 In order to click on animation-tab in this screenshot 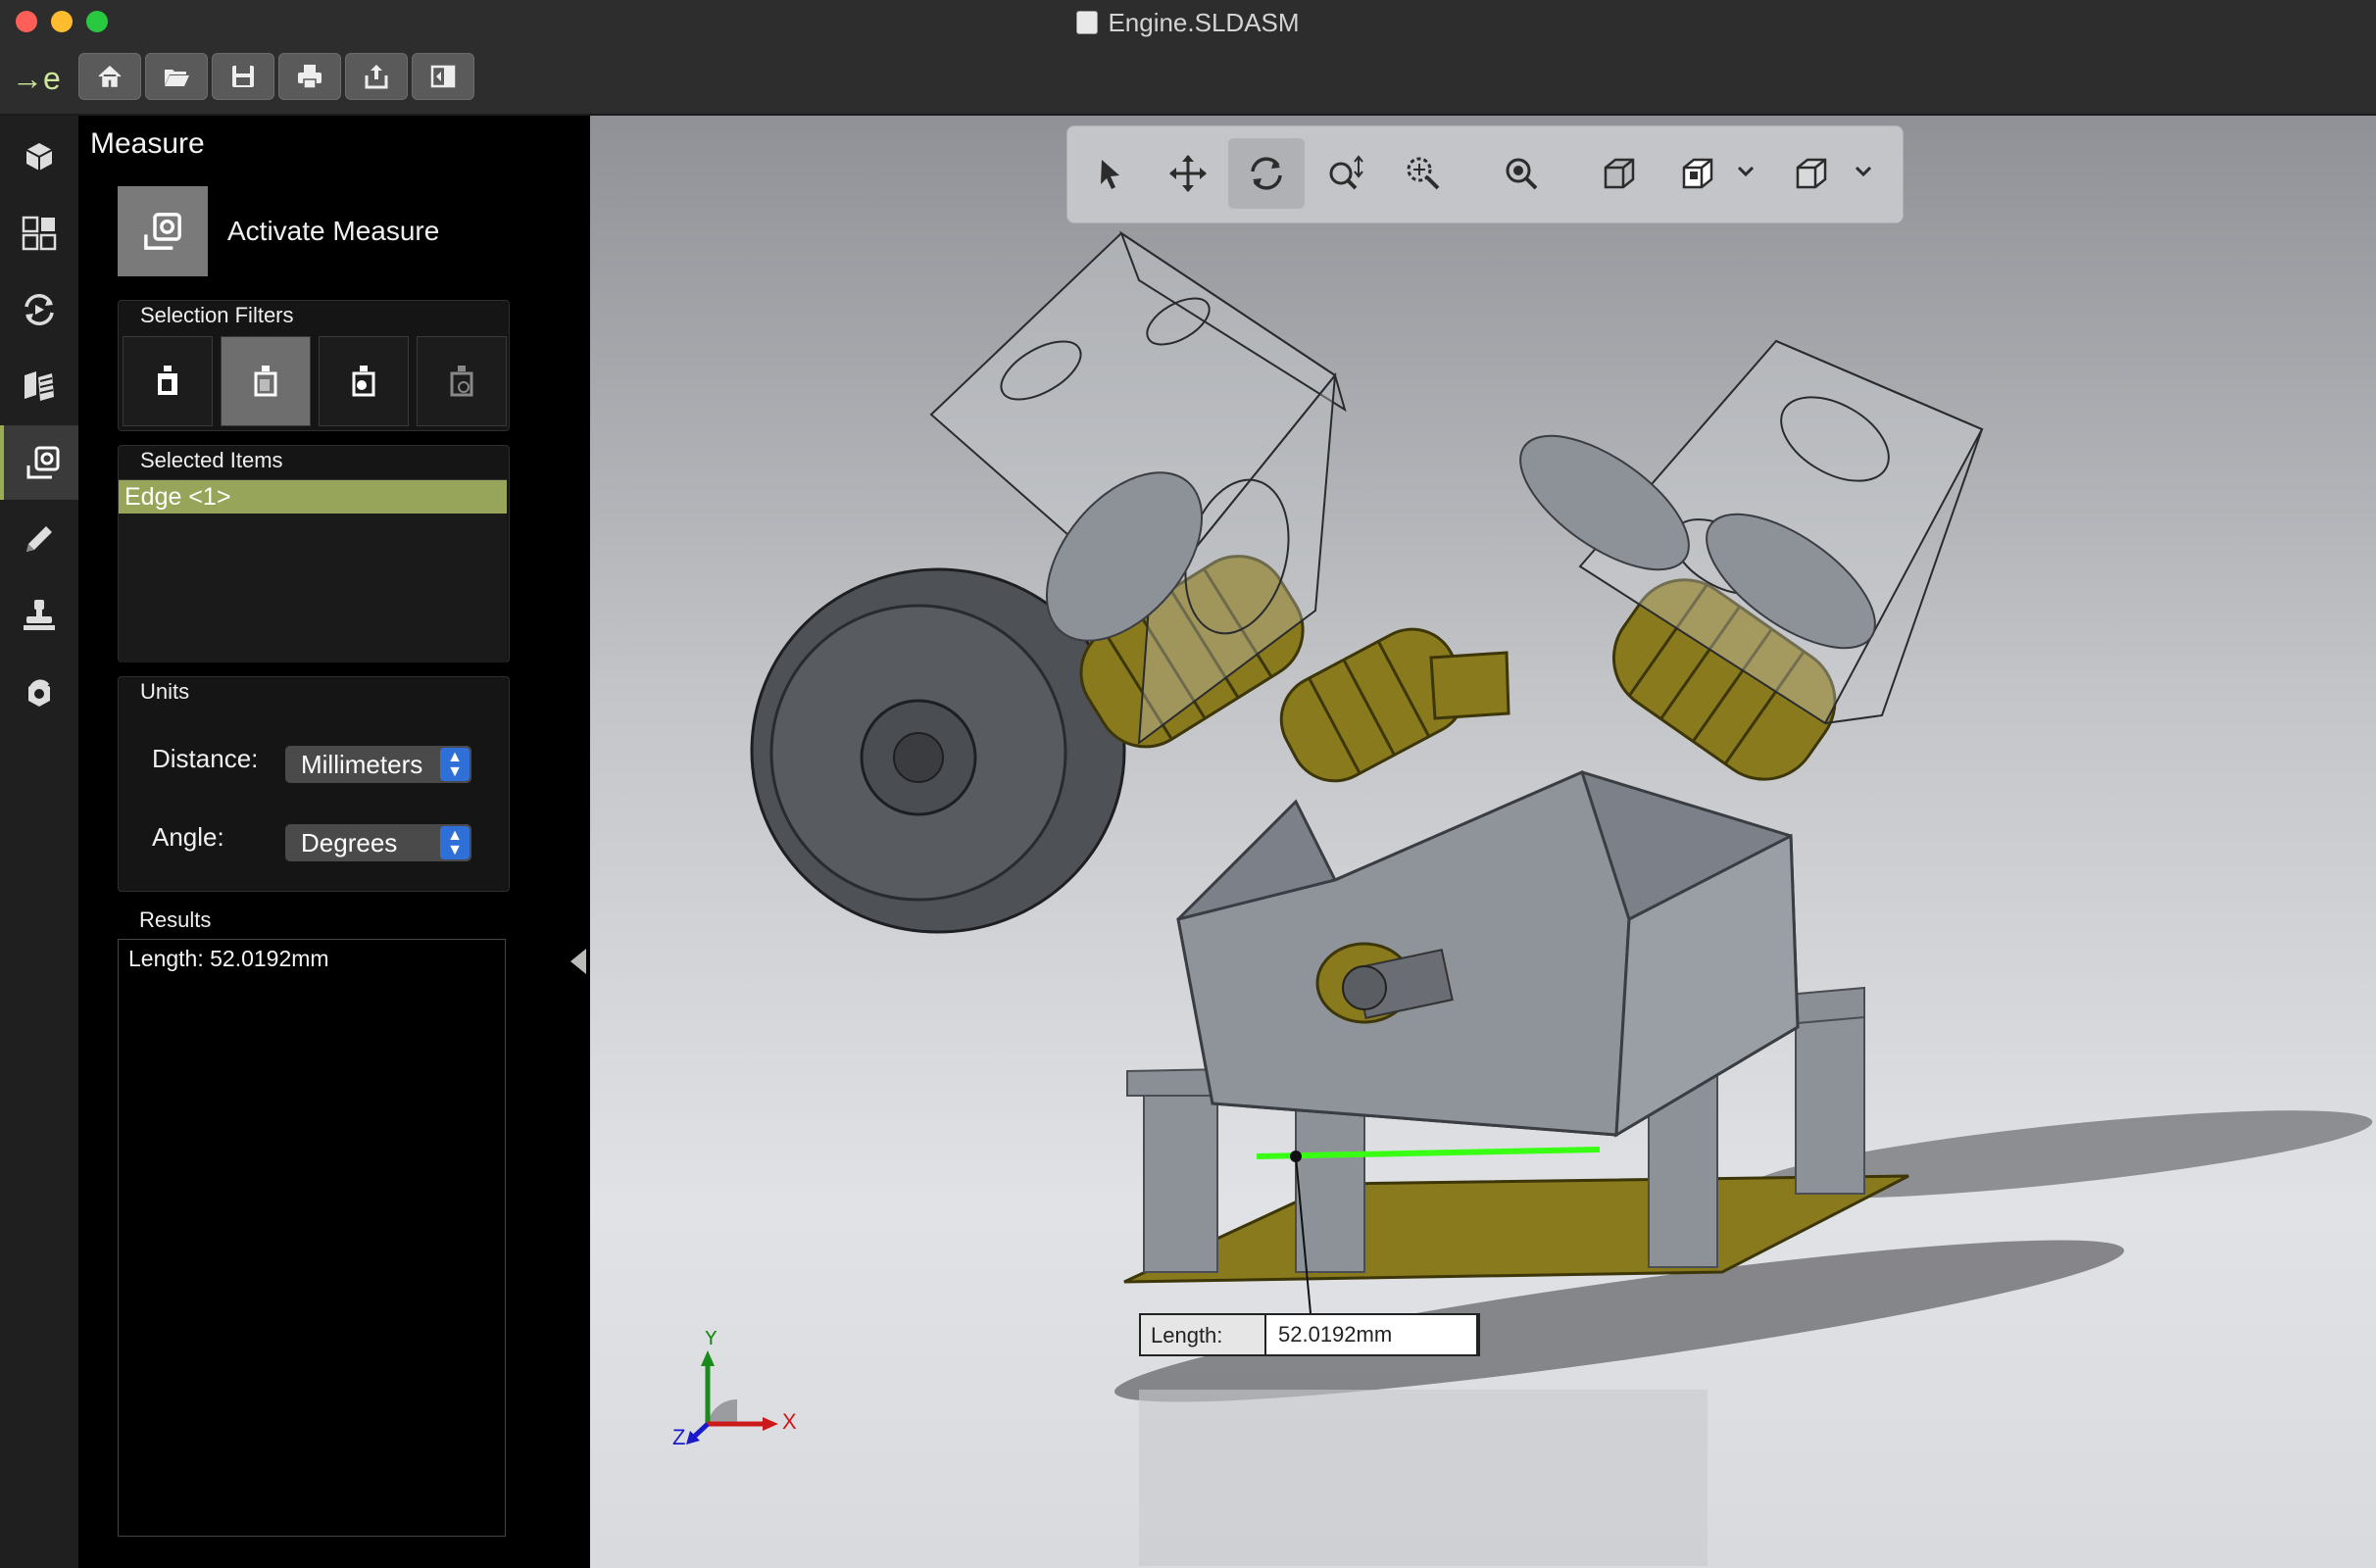, I will do `click(39, 309)`.